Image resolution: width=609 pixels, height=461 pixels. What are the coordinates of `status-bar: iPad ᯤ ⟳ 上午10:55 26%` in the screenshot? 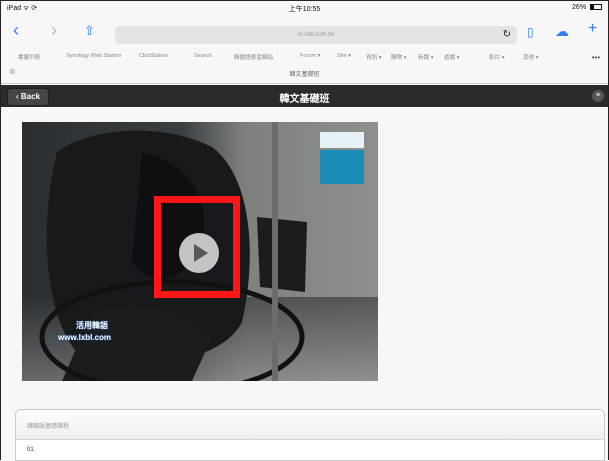 It's located at (304, 8).